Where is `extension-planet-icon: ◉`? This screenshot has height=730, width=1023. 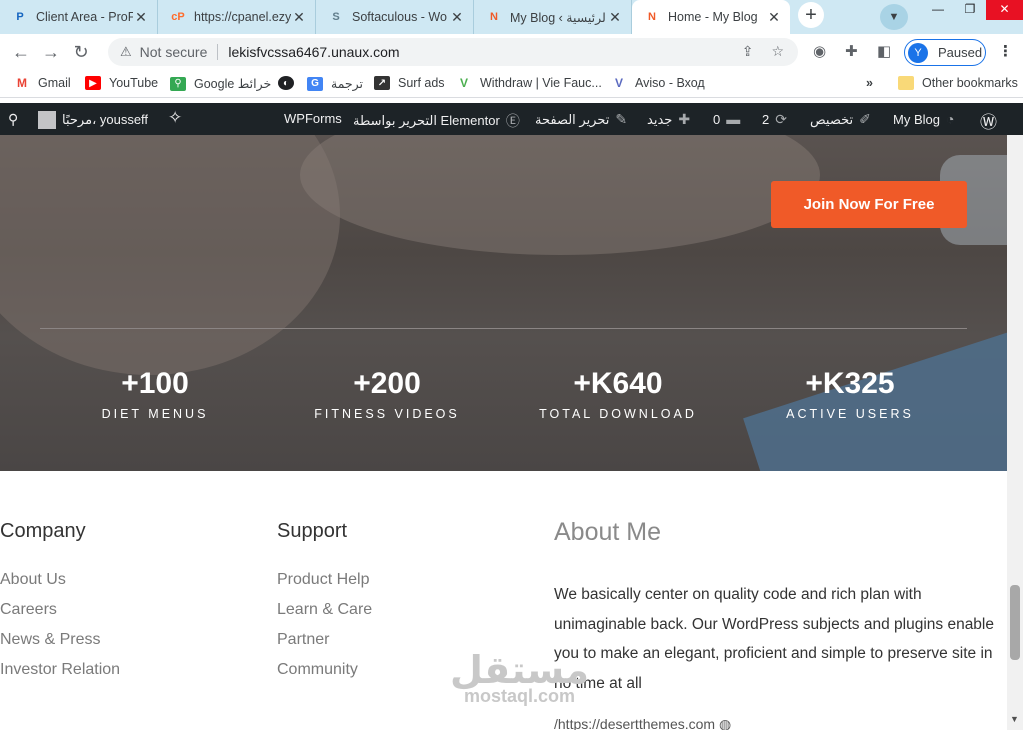 extension-planet-icon: ◉ is located at coordinates (819, 51).